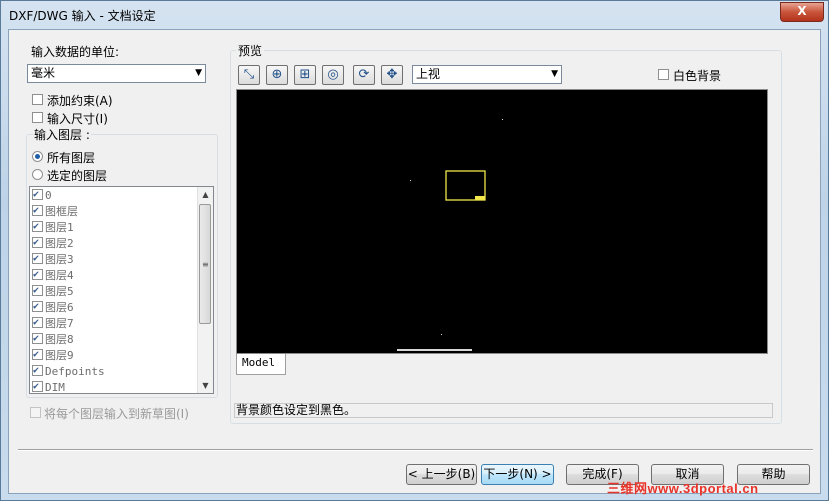  I want to click on preview-group-label: 预览, so click(250, 50).